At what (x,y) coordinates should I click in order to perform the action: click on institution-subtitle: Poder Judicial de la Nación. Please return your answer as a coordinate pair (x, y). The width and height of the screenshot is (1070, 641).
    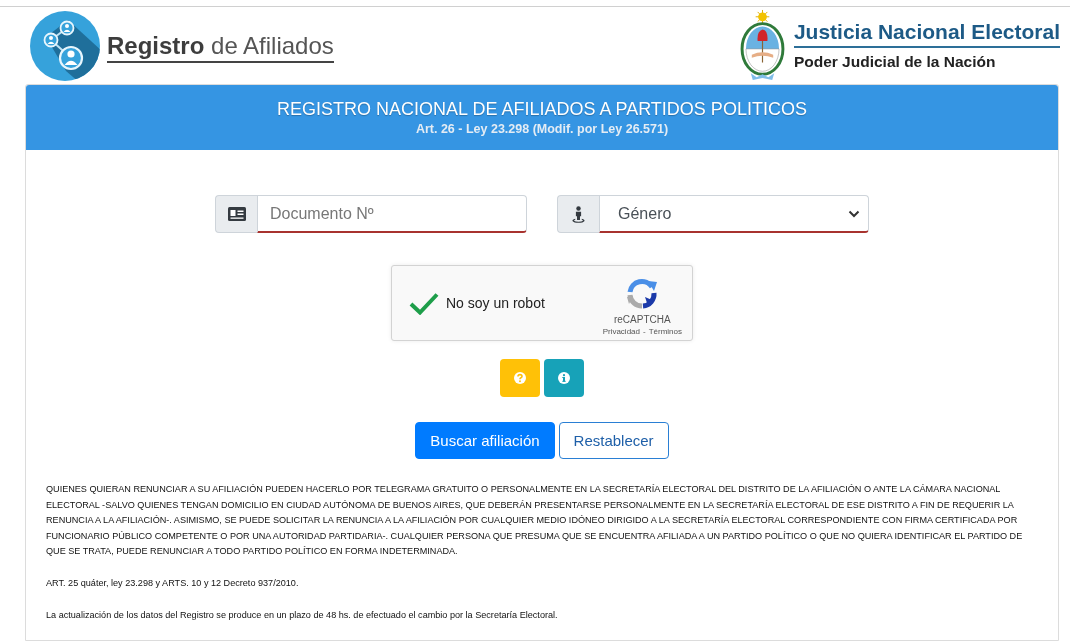
    Looking at the image, I should click on (894, 62).